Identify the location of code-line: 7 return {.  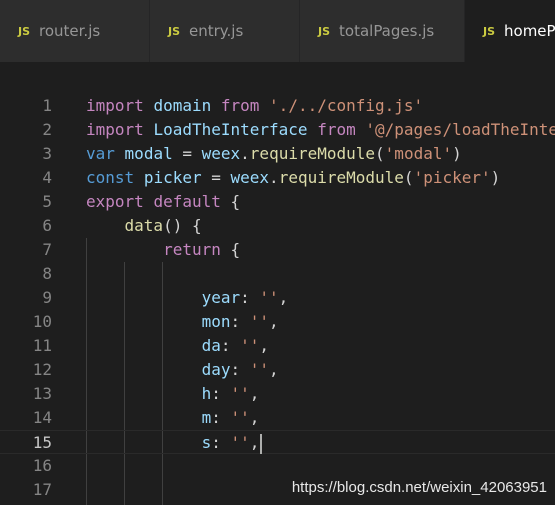
(277, 250).